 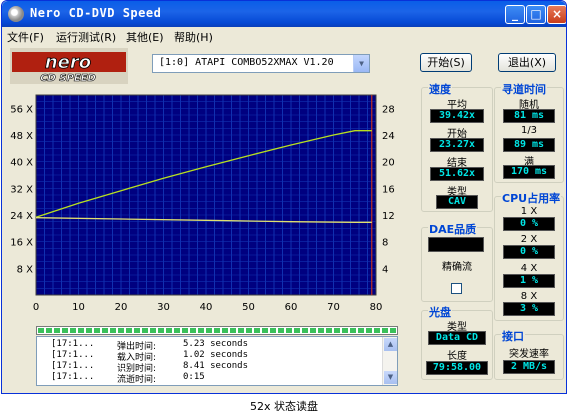 What do you see at coordinates (529, 268) in the screenshot?
I see `cpu-4x-label: 4 X` at bounding box center [529, 268].